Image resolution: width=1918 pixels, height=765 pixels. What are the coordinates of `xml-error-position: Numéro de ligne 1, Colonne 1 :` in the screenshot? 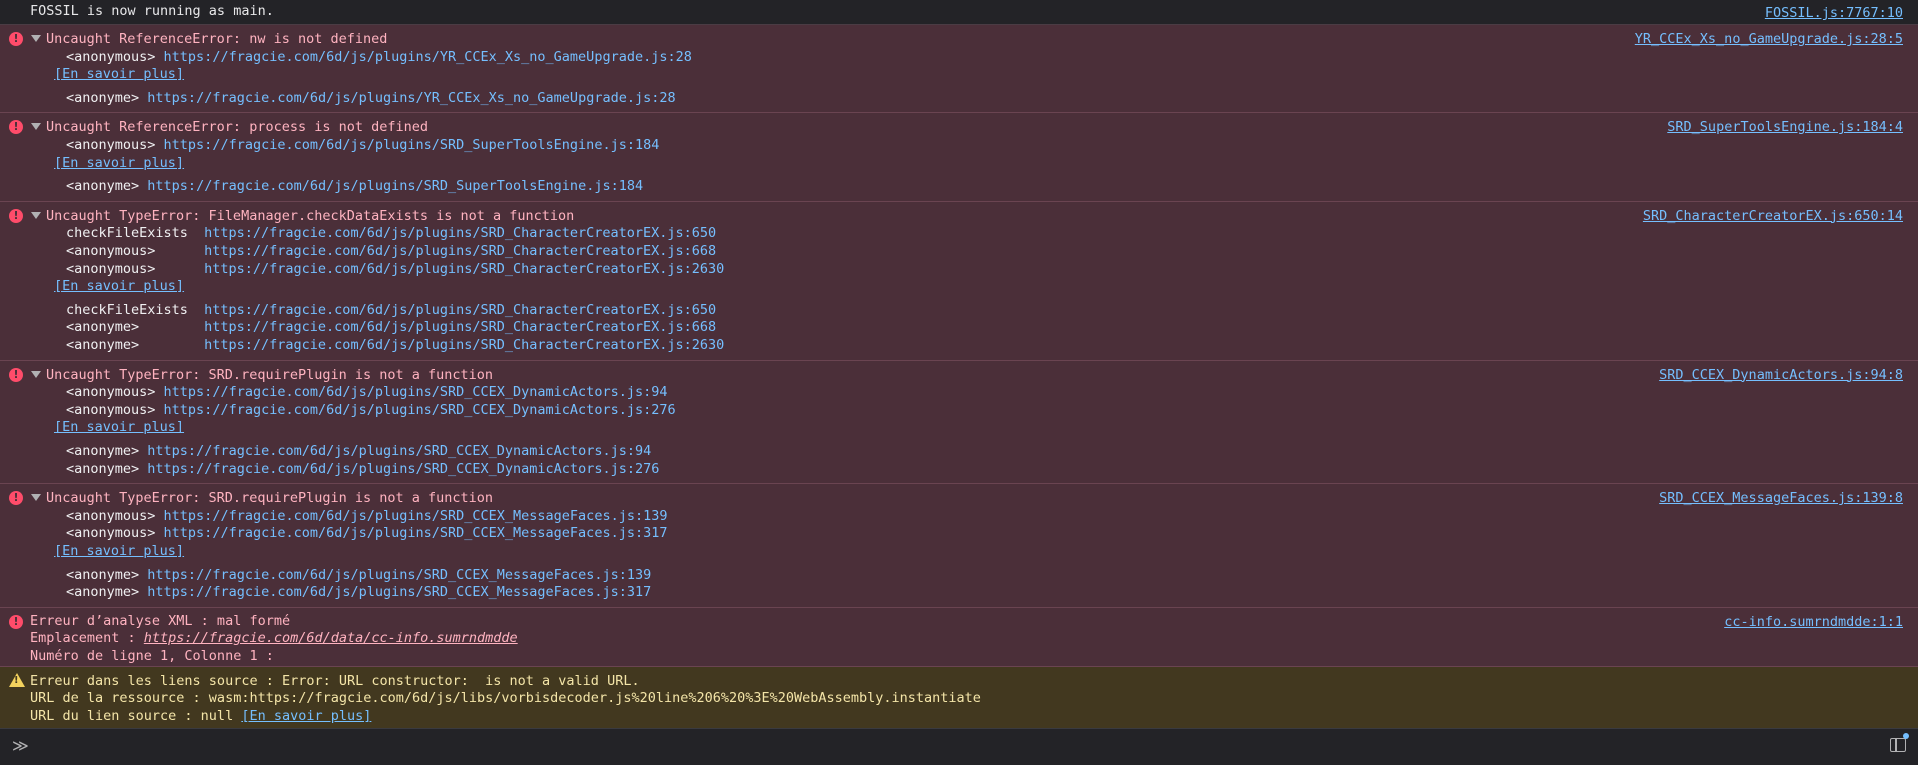 It's located at (152, 655).